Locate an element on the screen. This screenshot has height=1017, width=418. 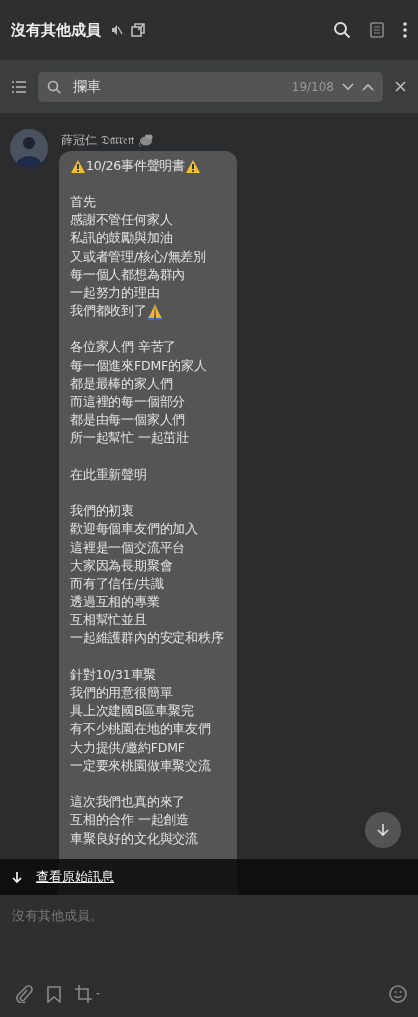
message-line: 10/26事件聲明書 is located at coordinates (136, 166).